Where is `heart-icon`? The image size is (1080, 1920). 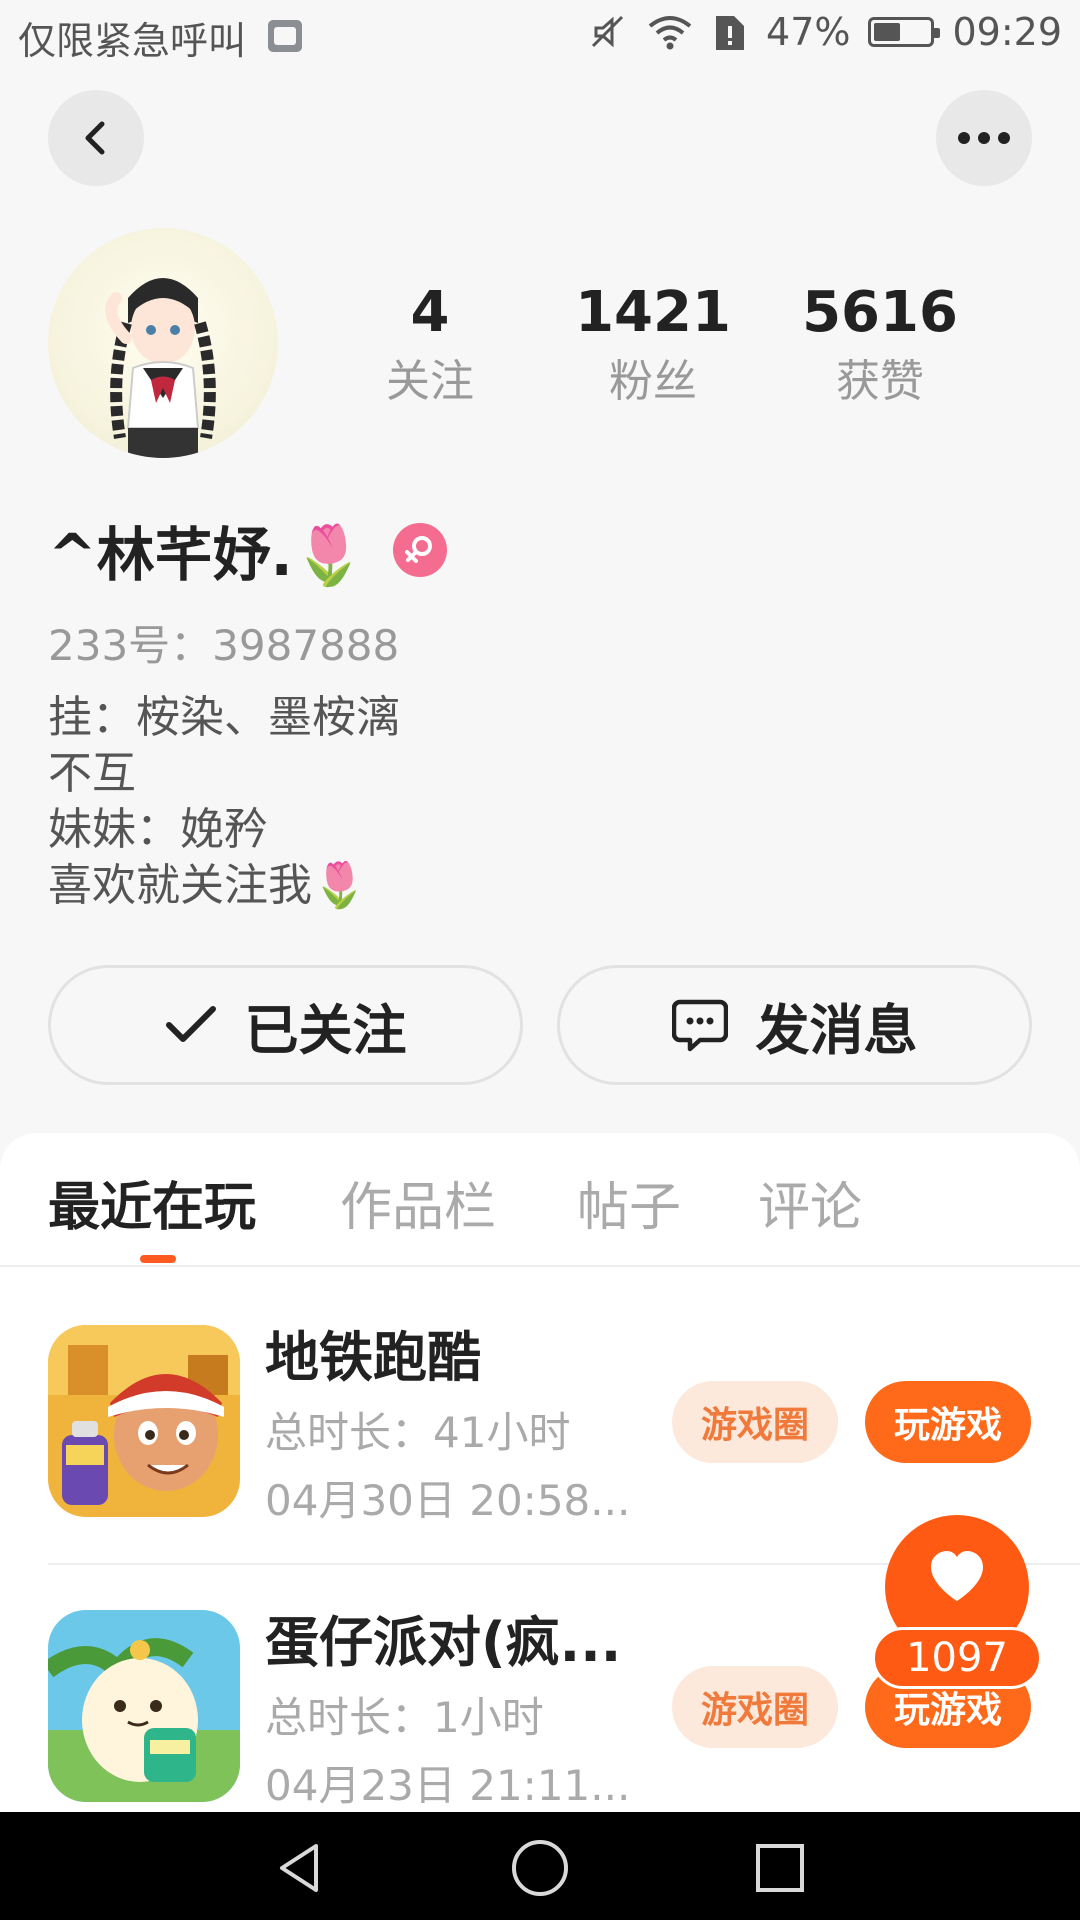 heart-icon is located at coordinates (957, 1576).